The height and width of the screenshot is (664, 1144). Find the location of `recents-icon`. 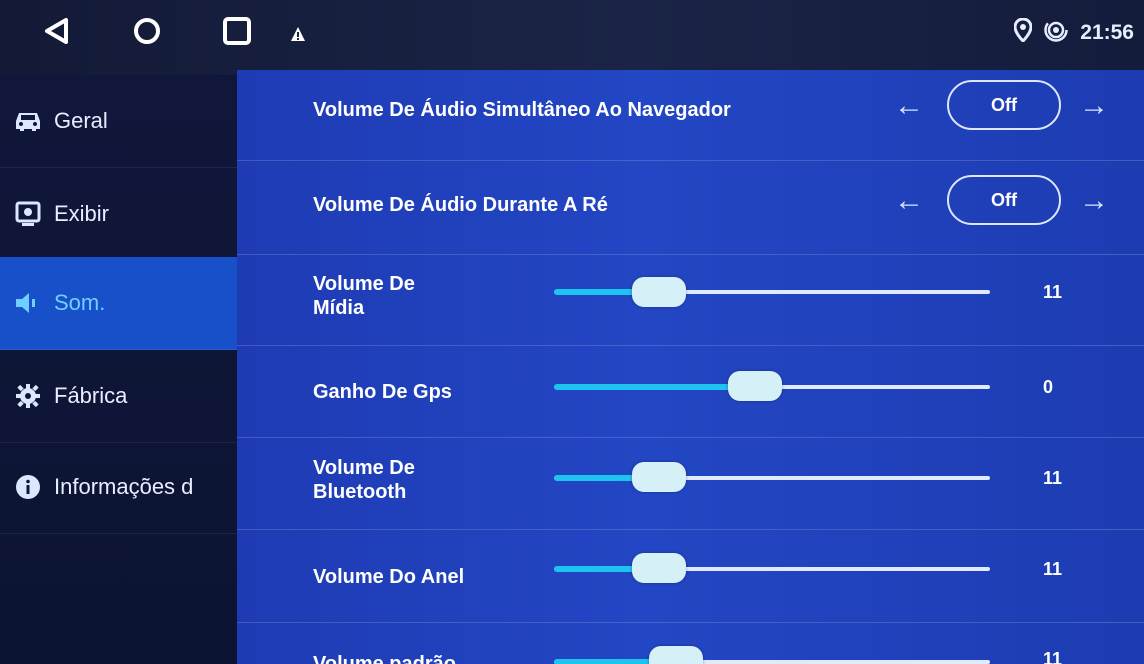

recents-icon is located at coordinates (237, 33).